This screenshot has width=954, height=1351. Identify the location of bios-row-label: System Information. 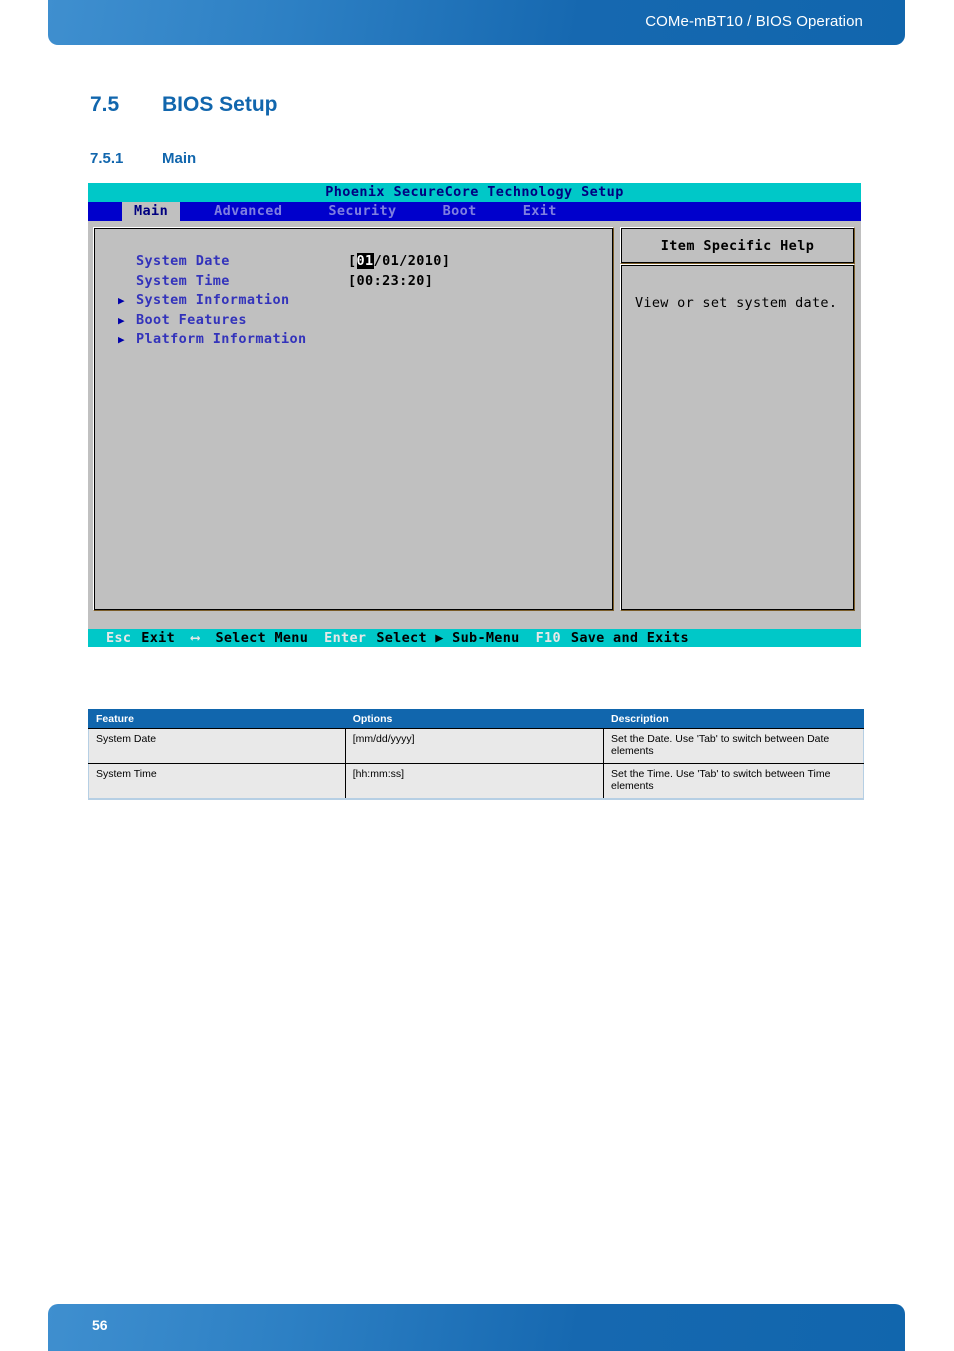
(213, 300).